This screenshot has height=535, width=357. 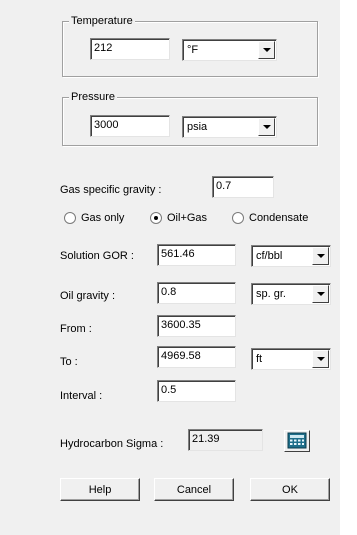 I want to click on cancel-button: Cancel, so click(x=194, y=489).